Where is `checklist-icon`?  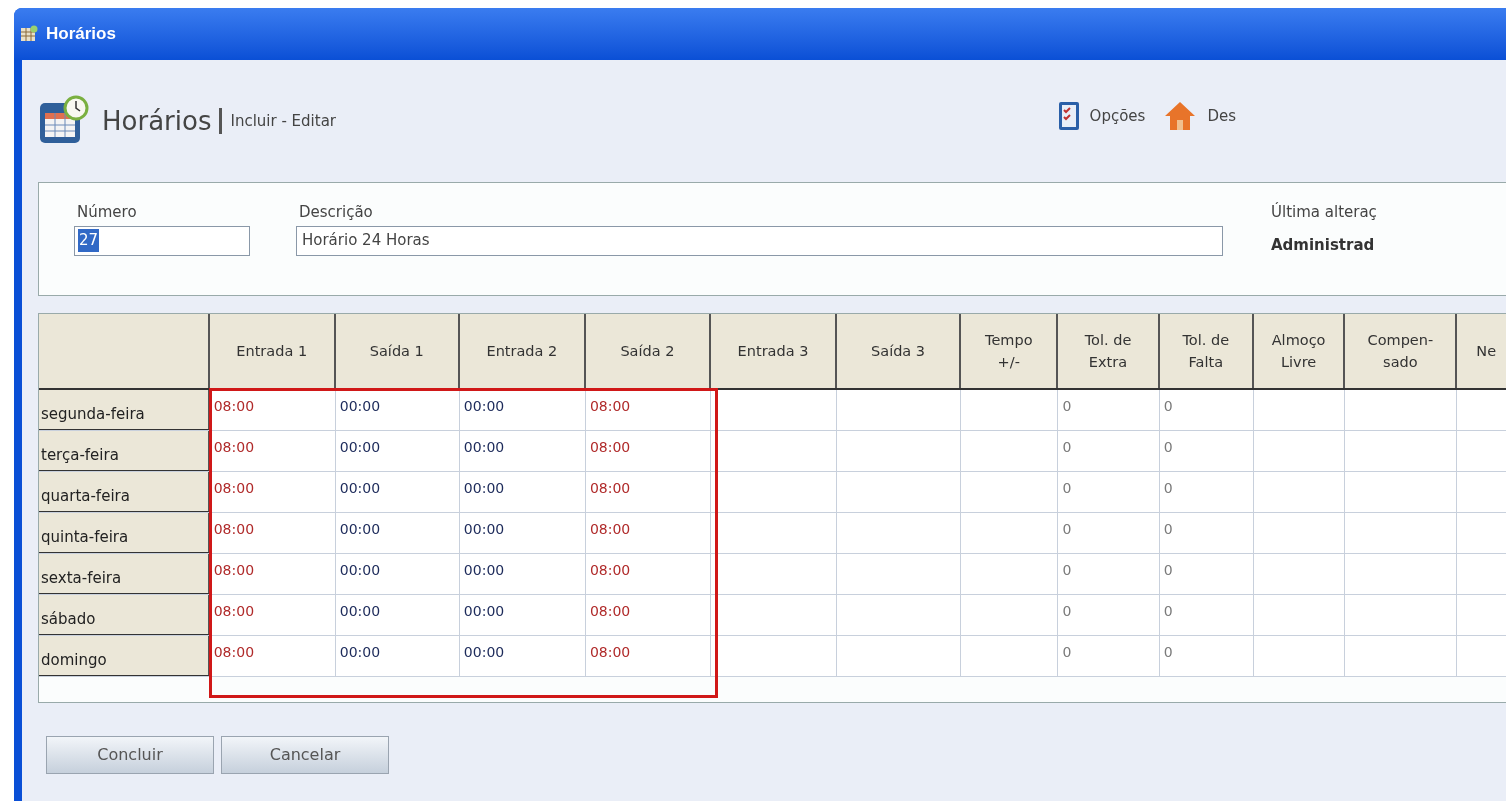 checklist-icon is located at coordinates (1068, 116).